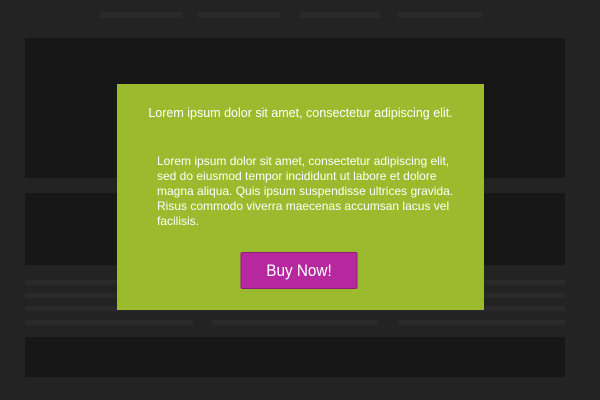 Image resolution: width=600 pixels, height=400 pixels. Describe the element at coordinates (299, 270) in the screenshot. I see `buy-now-button: Buy Now!` at that location.